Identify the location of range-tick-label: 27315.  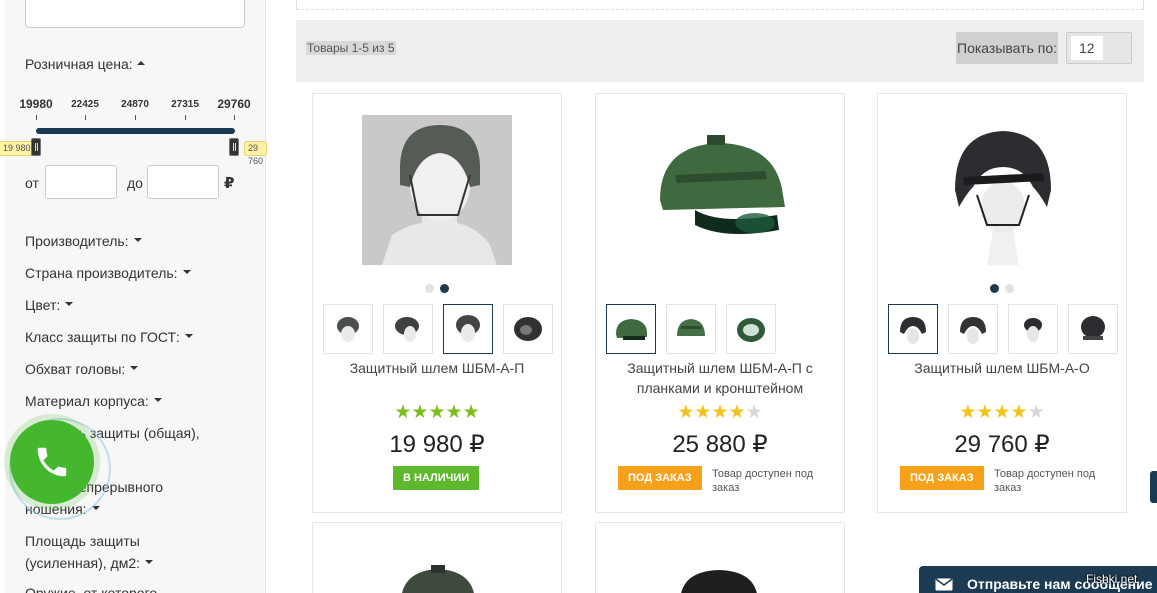
(185, 104).